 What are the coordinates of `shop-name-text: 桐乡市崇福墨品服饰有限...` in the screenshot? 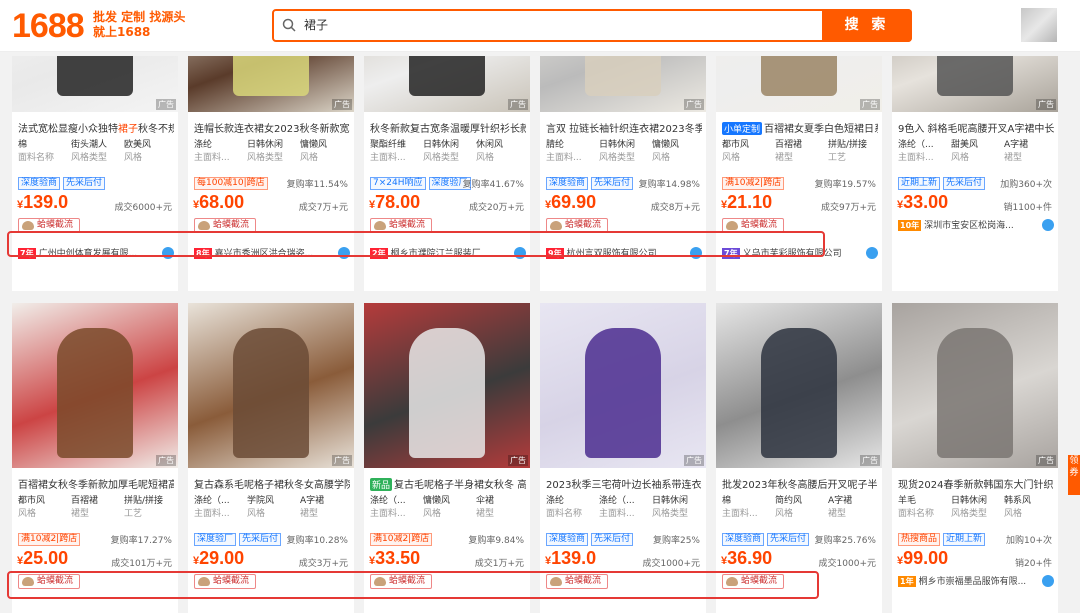 It's located at (972, 582).